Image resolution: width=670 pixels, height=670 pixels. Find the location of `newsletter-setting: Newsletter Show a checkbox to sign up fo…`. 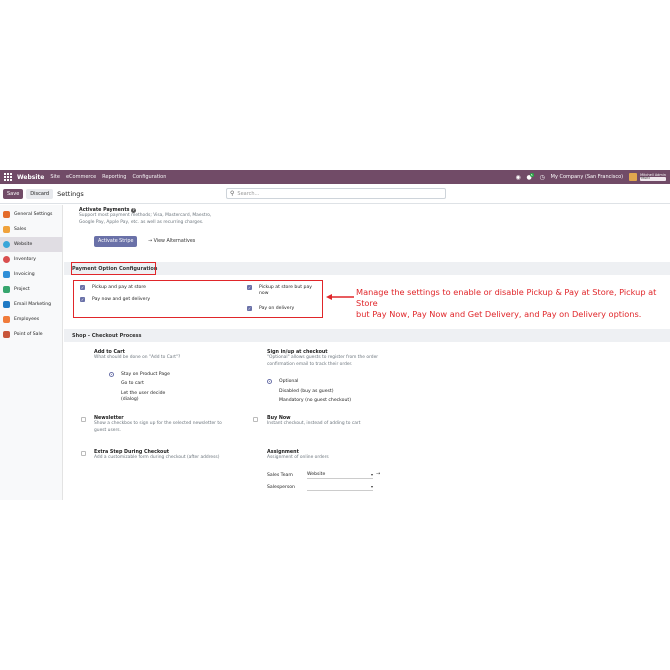

newsletter-setting: Newsletter Show a checkbox to sign up fo… is located at coordinates (174, 425).